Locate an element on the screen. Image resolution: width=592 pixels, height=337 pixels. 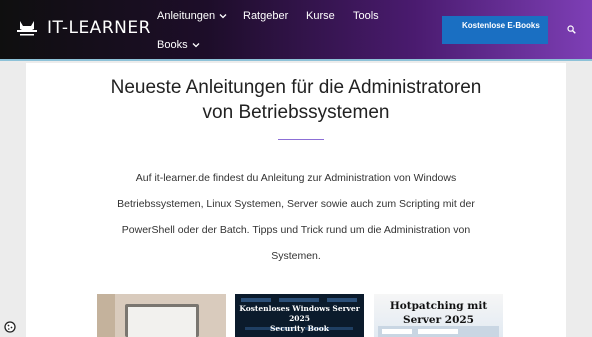
thumbnail-caption: Hotpatching mit Server 2025 is located at coordinates (438, 313).